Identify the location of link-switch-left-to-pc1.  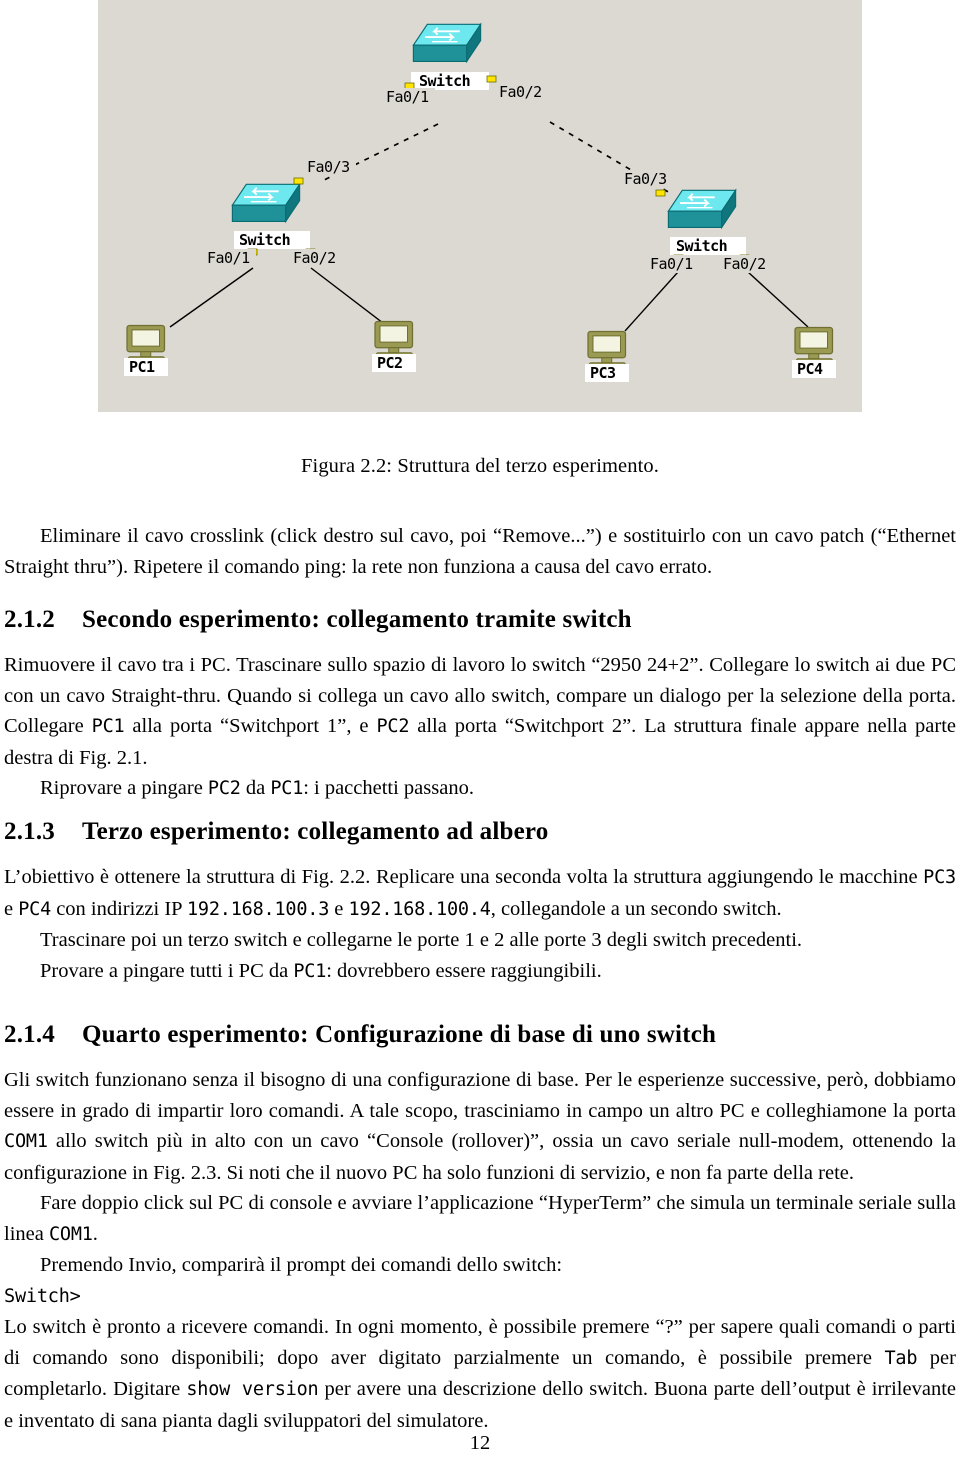
(211, 297).